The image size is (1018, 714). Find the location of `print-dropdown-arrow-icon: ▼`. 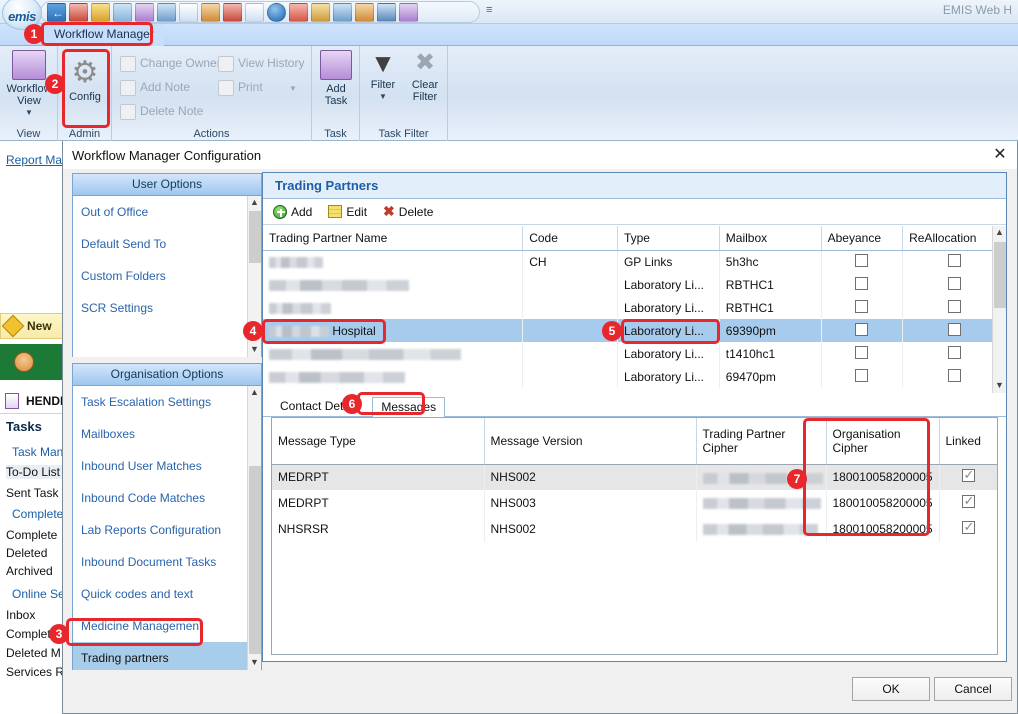

print-dropdown-arrow-icon: ▼ is located at coordinates (293, 88).